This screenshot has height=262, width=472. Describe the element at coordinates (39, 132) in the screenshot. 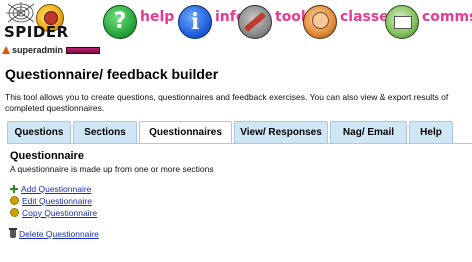

I see `tab-questions: Questions` at that location.